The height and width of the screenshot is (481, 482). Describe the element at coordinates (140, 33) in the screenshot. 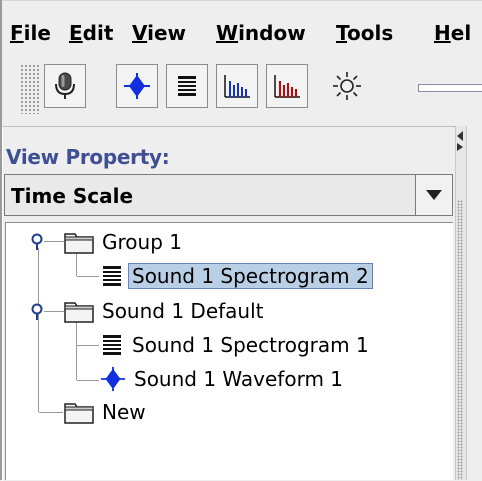

I see `menu-view-mnemonic: V` at that location.